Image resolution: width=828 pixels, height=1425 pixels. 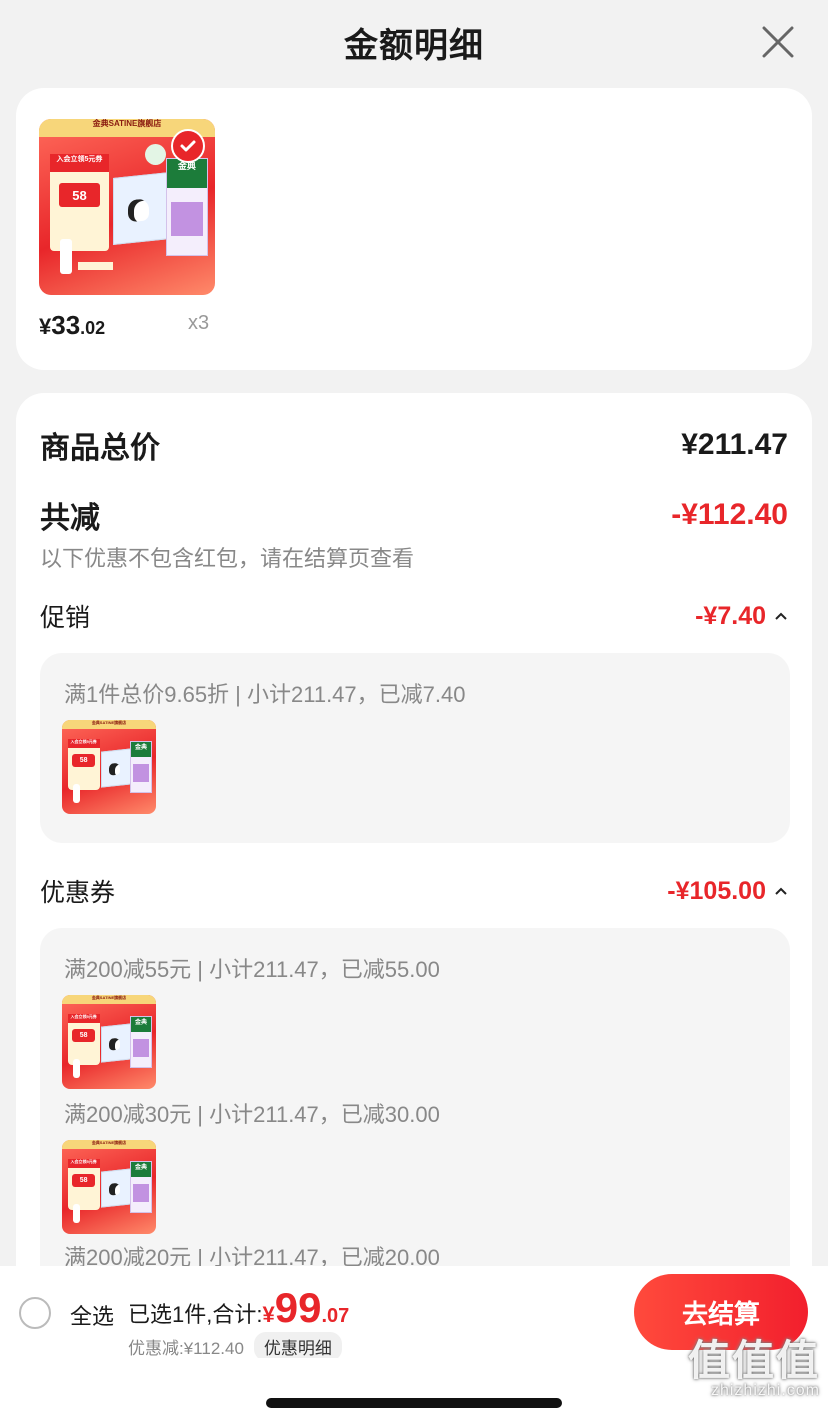 I want to click on discount-summary: 优惠减:¥112.40 优惠明细, so click(x=235, y=1346).